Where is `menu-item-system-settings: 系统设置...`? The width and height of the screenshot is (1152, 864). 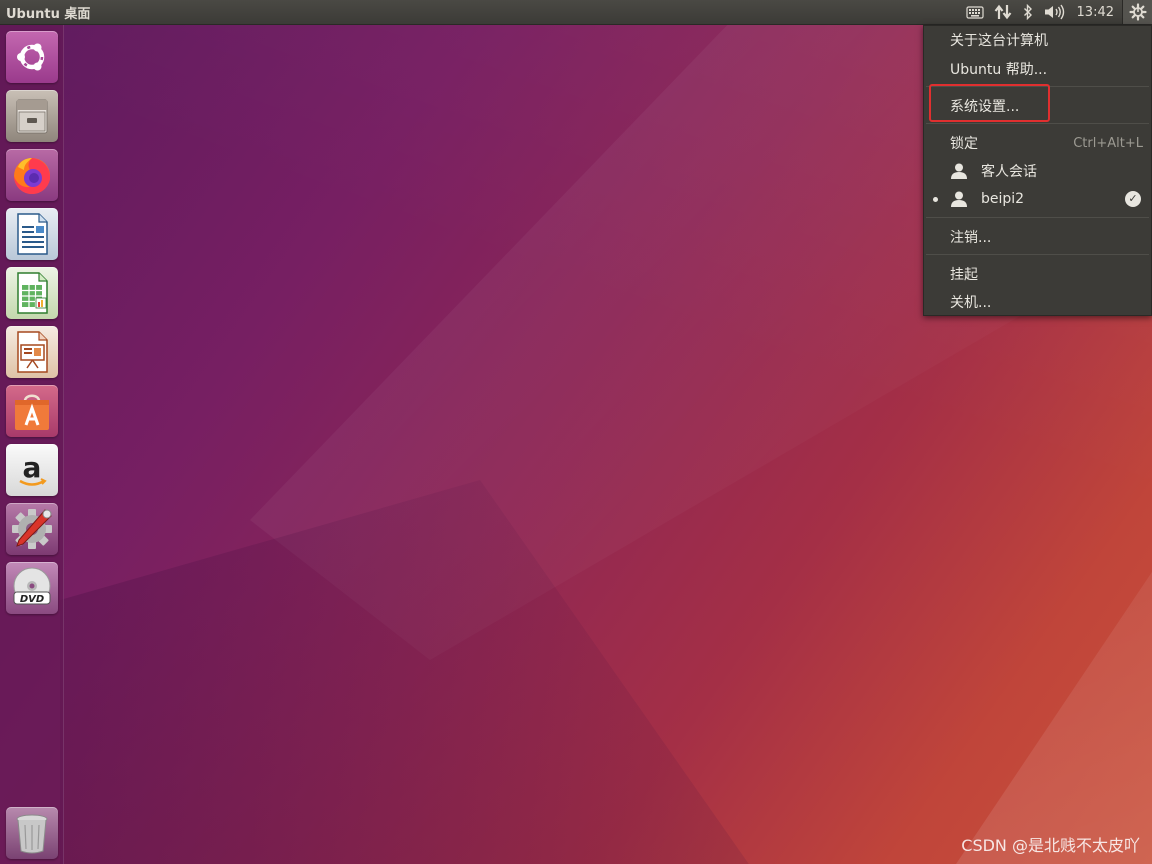
menu-item-system-settings: 系统设置... is located at coordinates (1037, 106).